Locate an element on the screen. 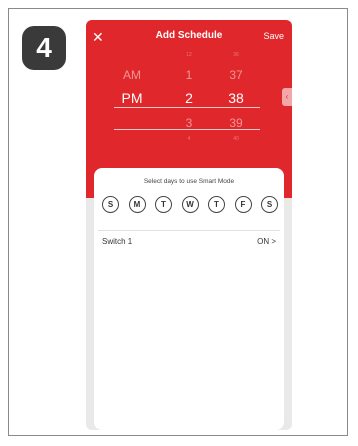  day-selector: S M T W T F S is located at coordinates (191, 206).